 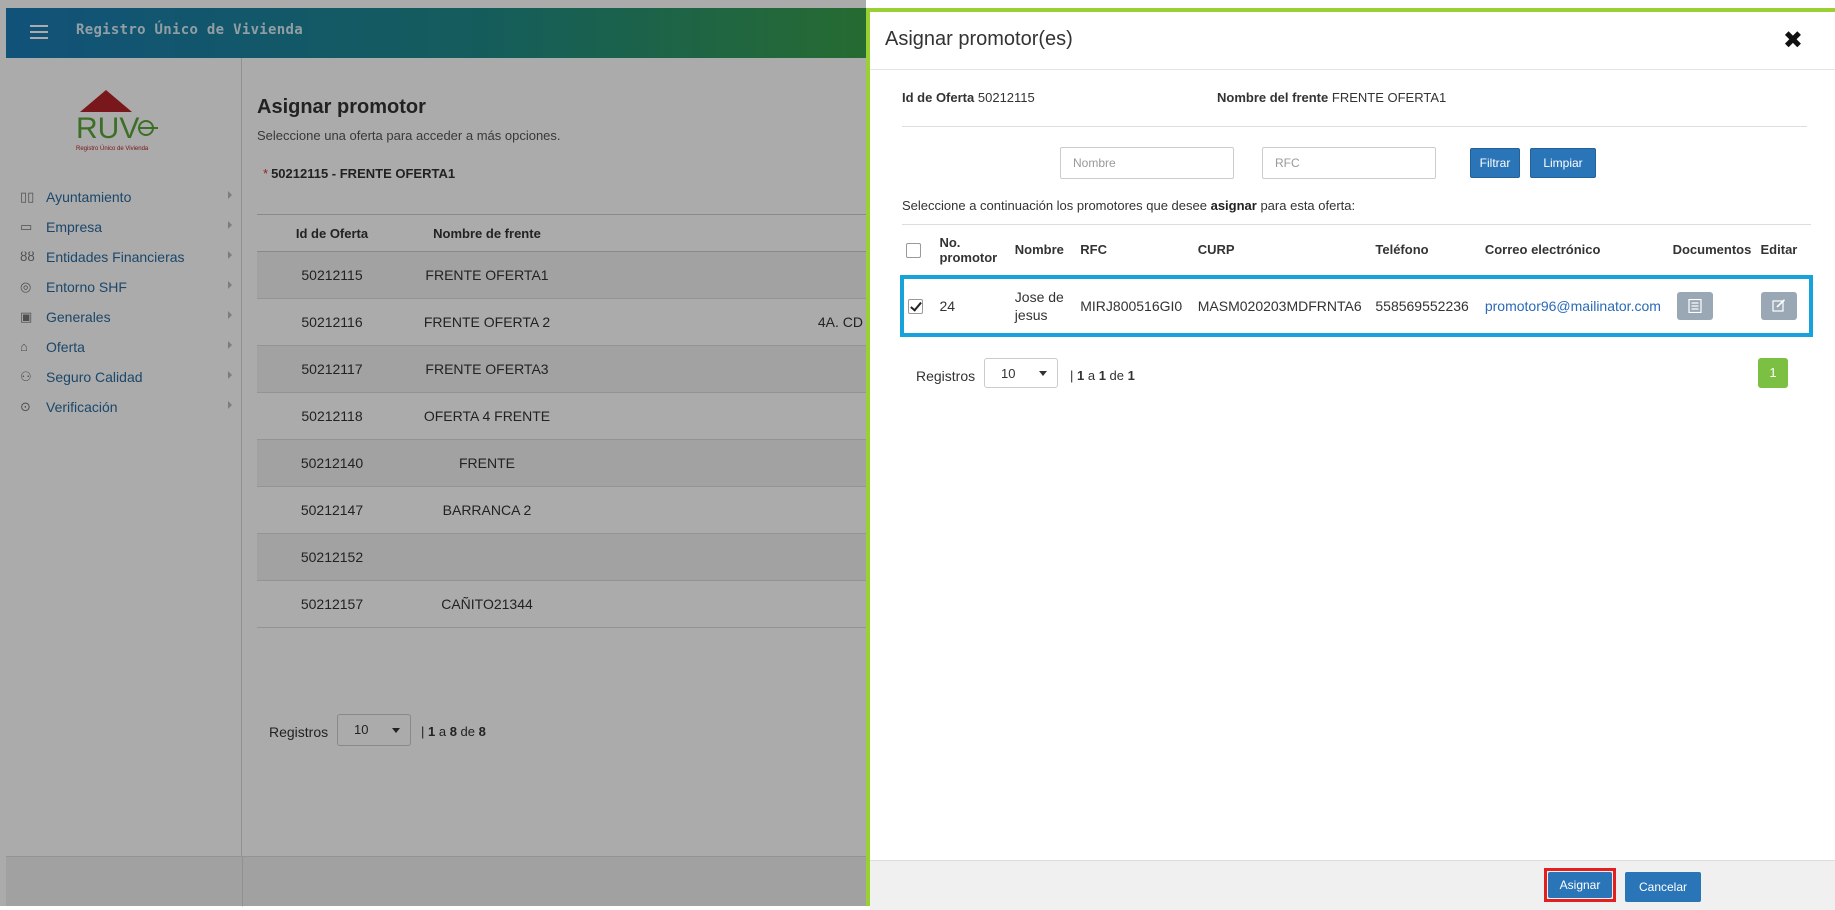 I want to click on column-header-documentos: Documentos, so click(x=1712, y=250).